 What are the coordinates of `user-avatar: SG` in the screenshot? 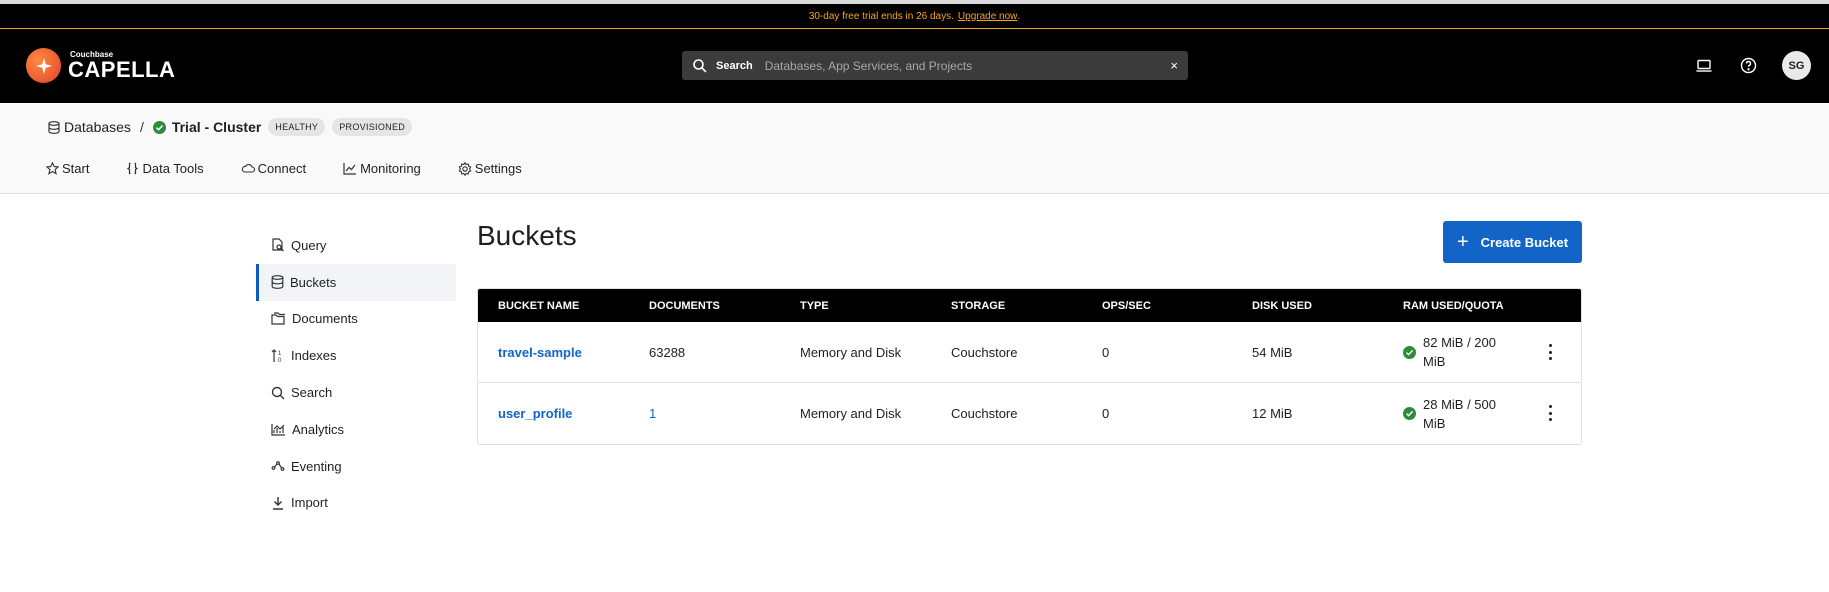 It's located at (1796, 65).